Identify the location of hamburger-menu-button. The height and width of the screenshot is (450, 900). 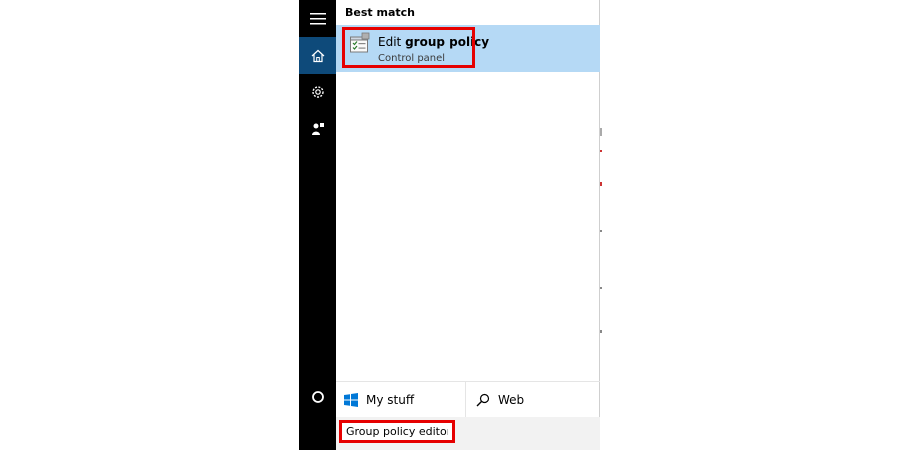
(317, 18).